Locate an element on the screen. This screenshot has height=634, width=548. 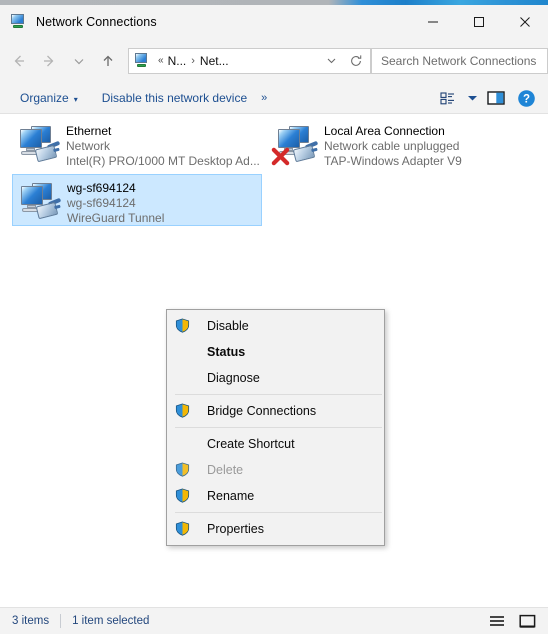
preview-pane-icon is located at coordinates (495, 98).